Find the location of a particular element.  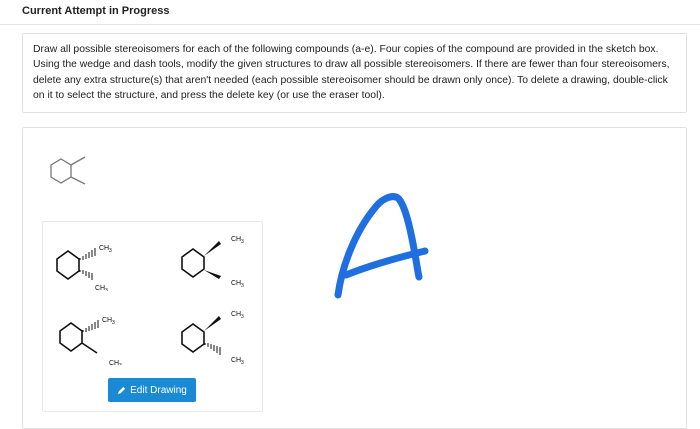

handwritten-a-annotation is located at coordinates (381, 246).